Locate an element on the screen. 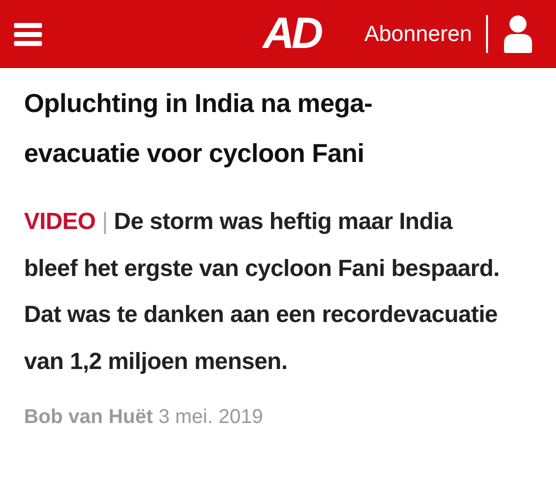  account-icon is located at coordinates (518, 33).